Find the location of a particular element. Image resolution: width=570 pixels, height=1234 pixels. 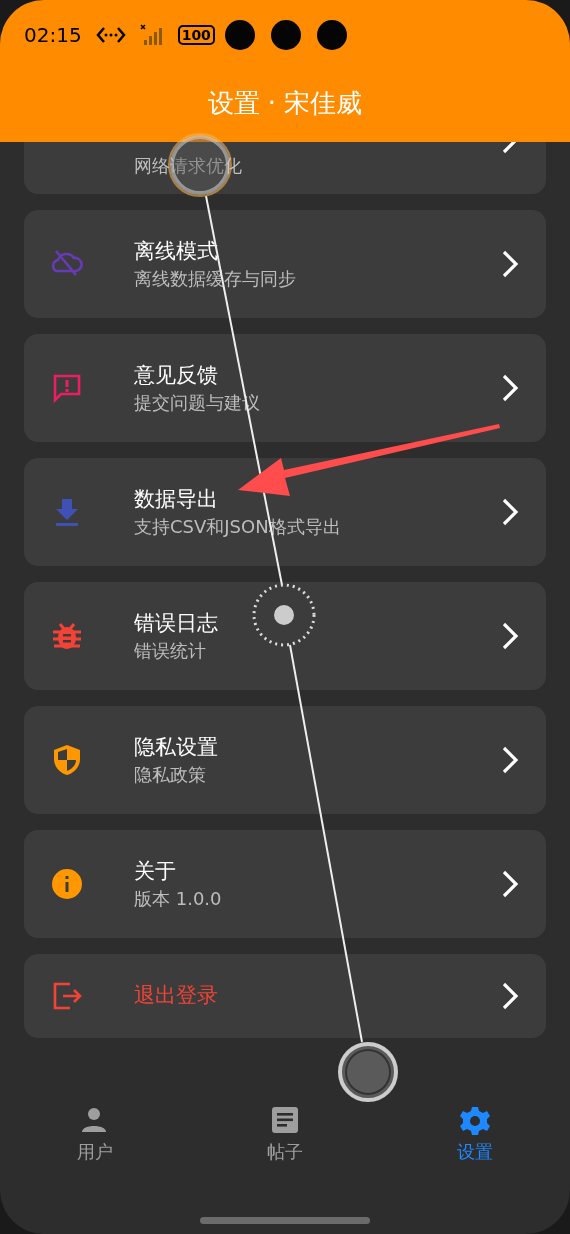

document-icon is located at coordinates (285, 1121).